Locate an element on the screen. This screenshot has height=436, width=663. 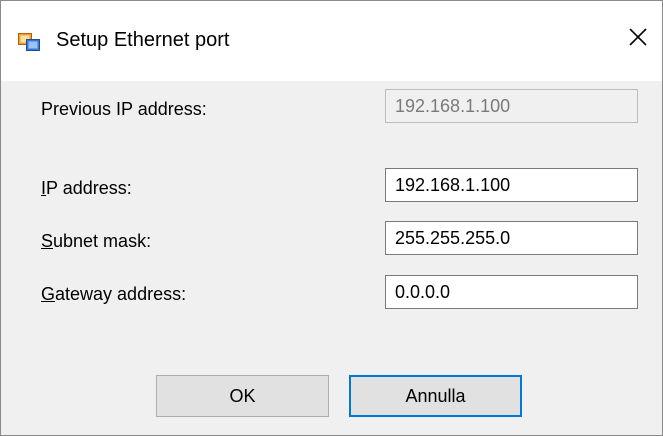
subnet-mask-field is located at coordinates (511, 238).